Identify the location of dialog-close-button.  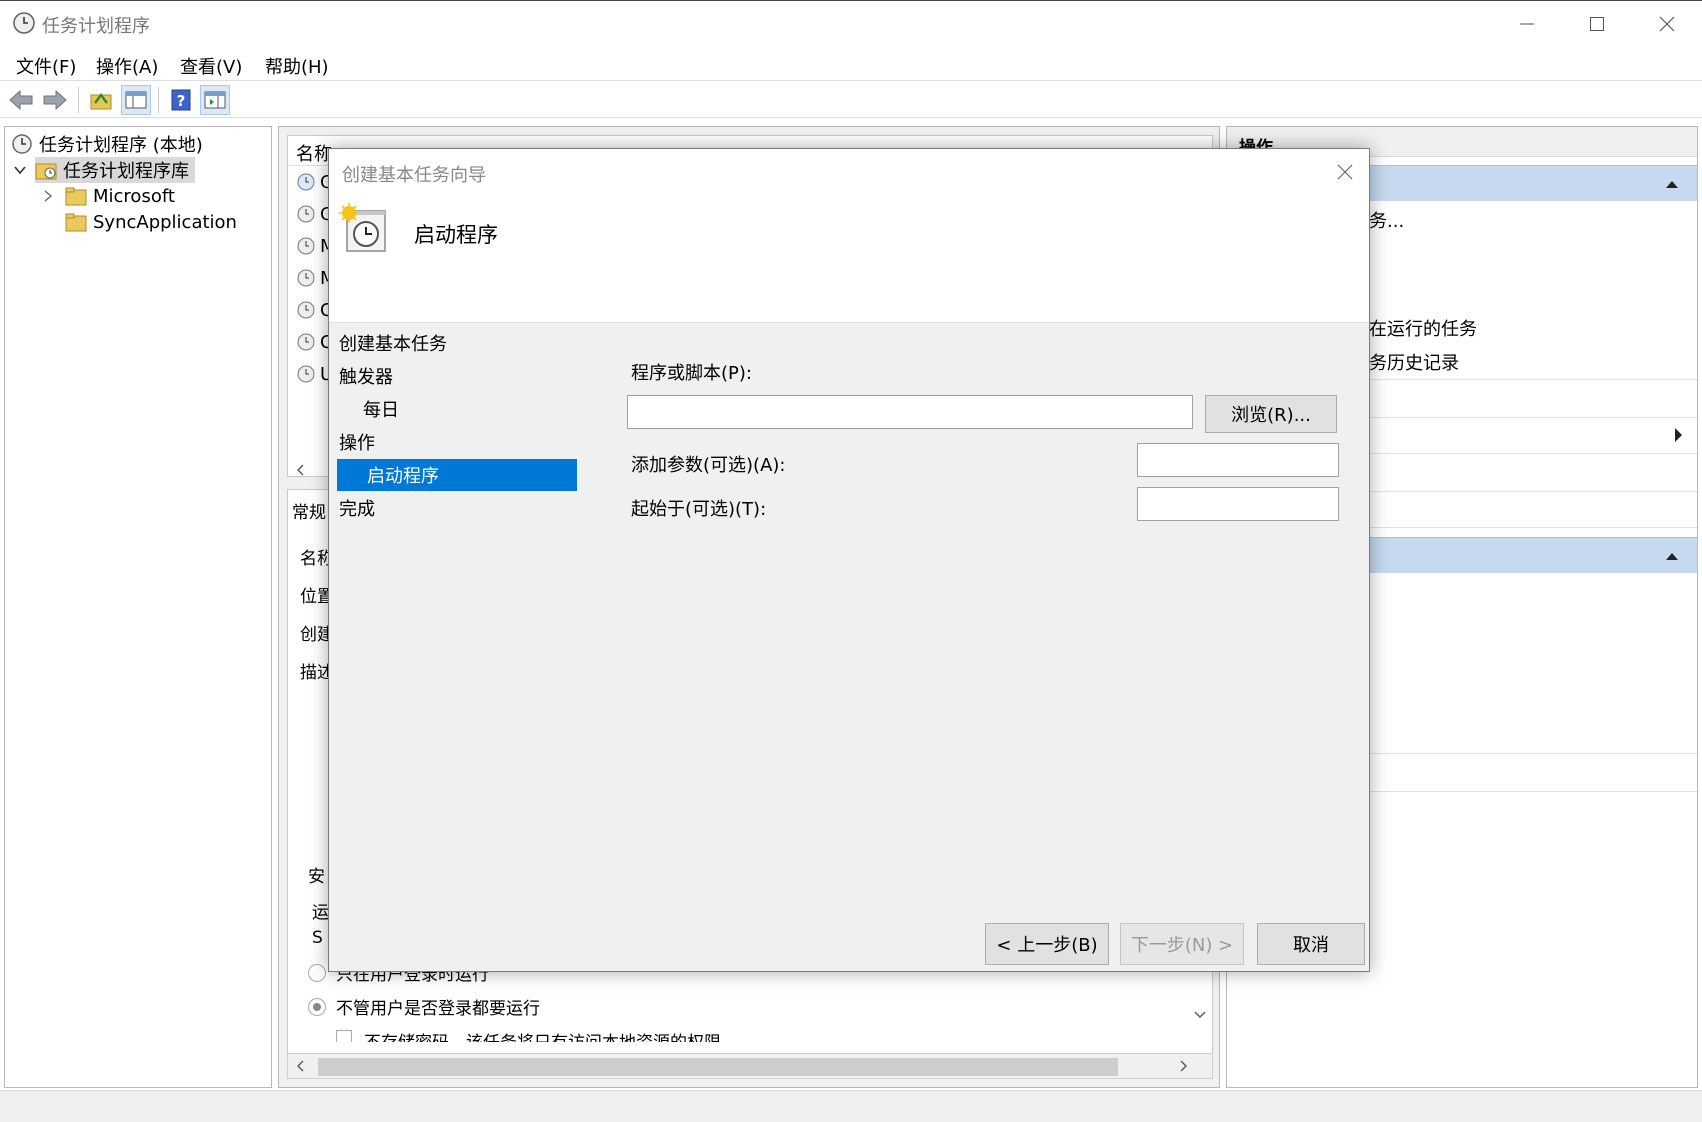
(1345, 172).